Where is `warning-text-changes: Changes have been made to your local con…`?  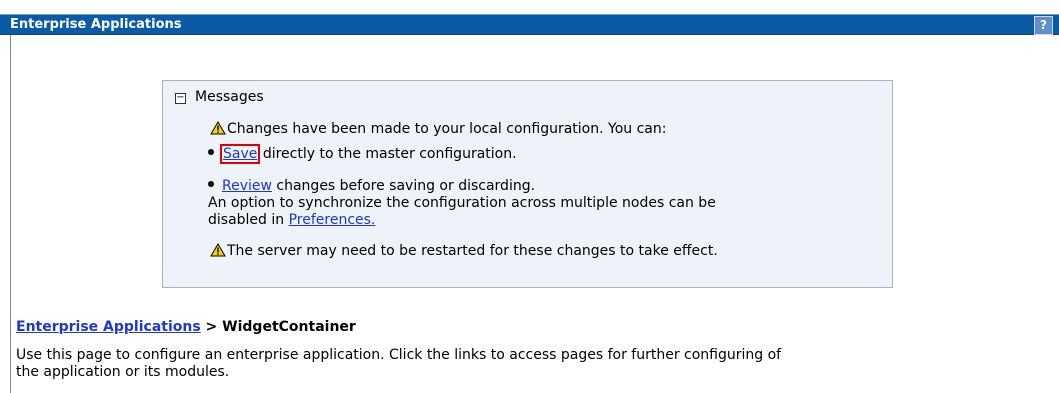 warning-text-changes: Changes have been made to your local con… is located at coordinates (447, 129).